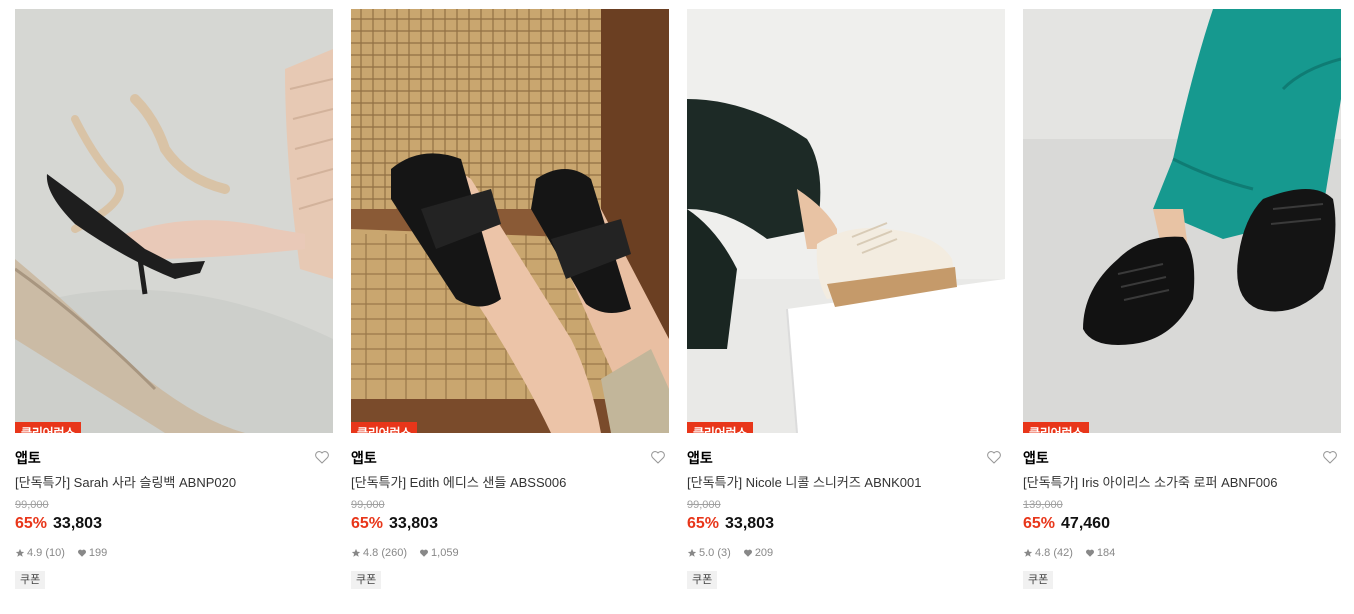  I want to click on rating-value: 5.0, so click(707, 553).